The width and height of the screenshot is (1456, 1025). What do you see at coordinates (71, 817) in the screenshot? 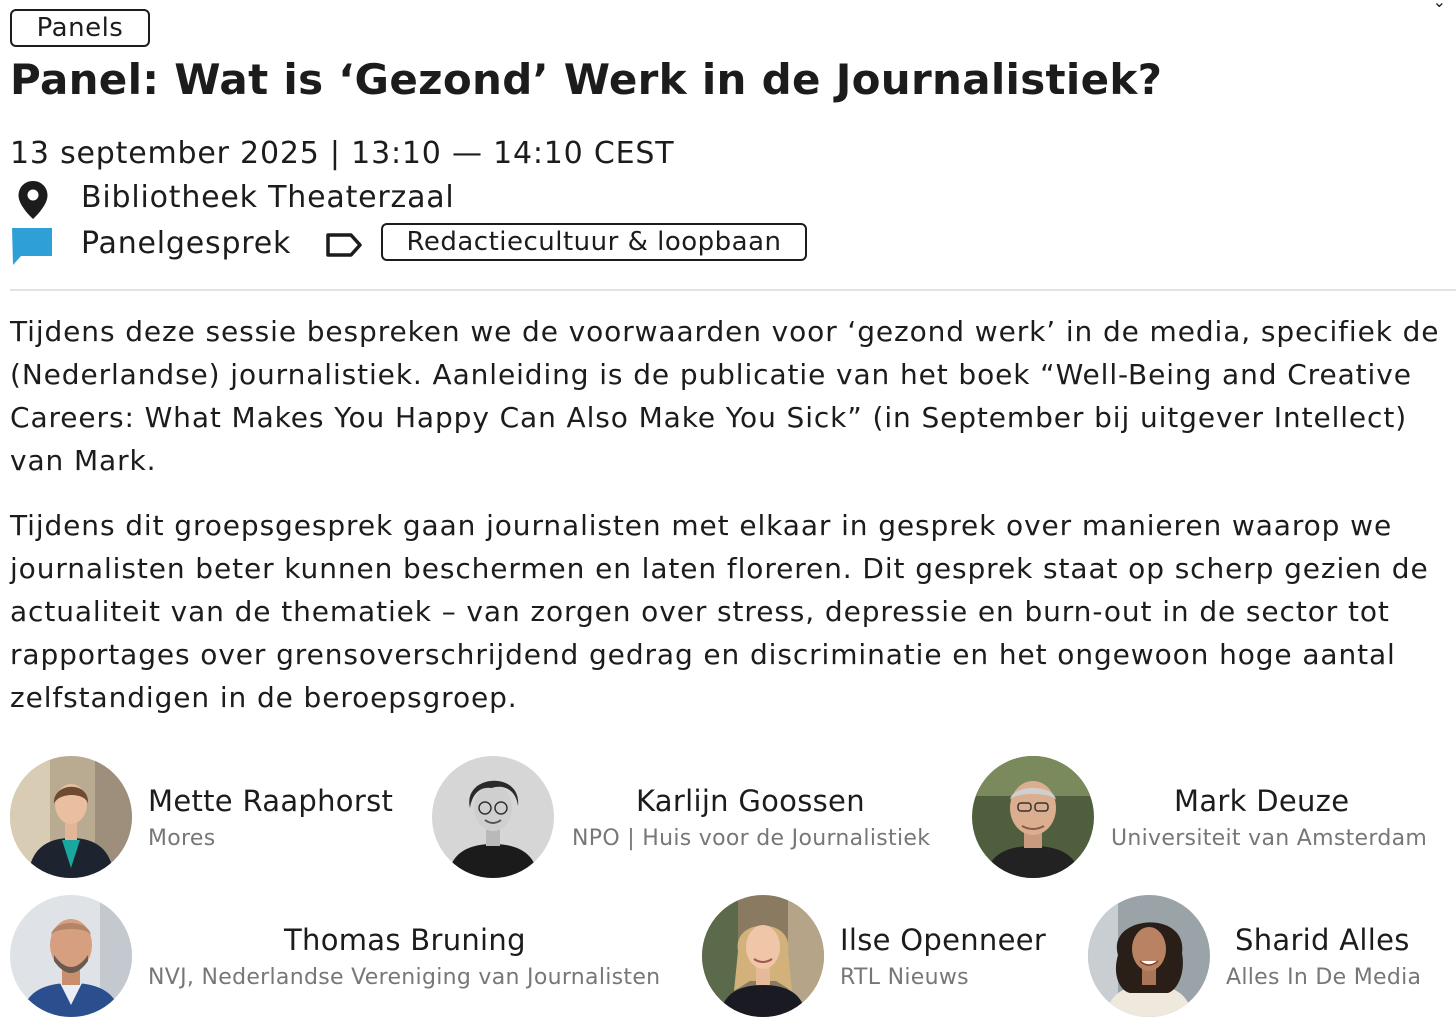
I see `speaker-avatar-mette-raaphorst` at bounding box center [71, 817].